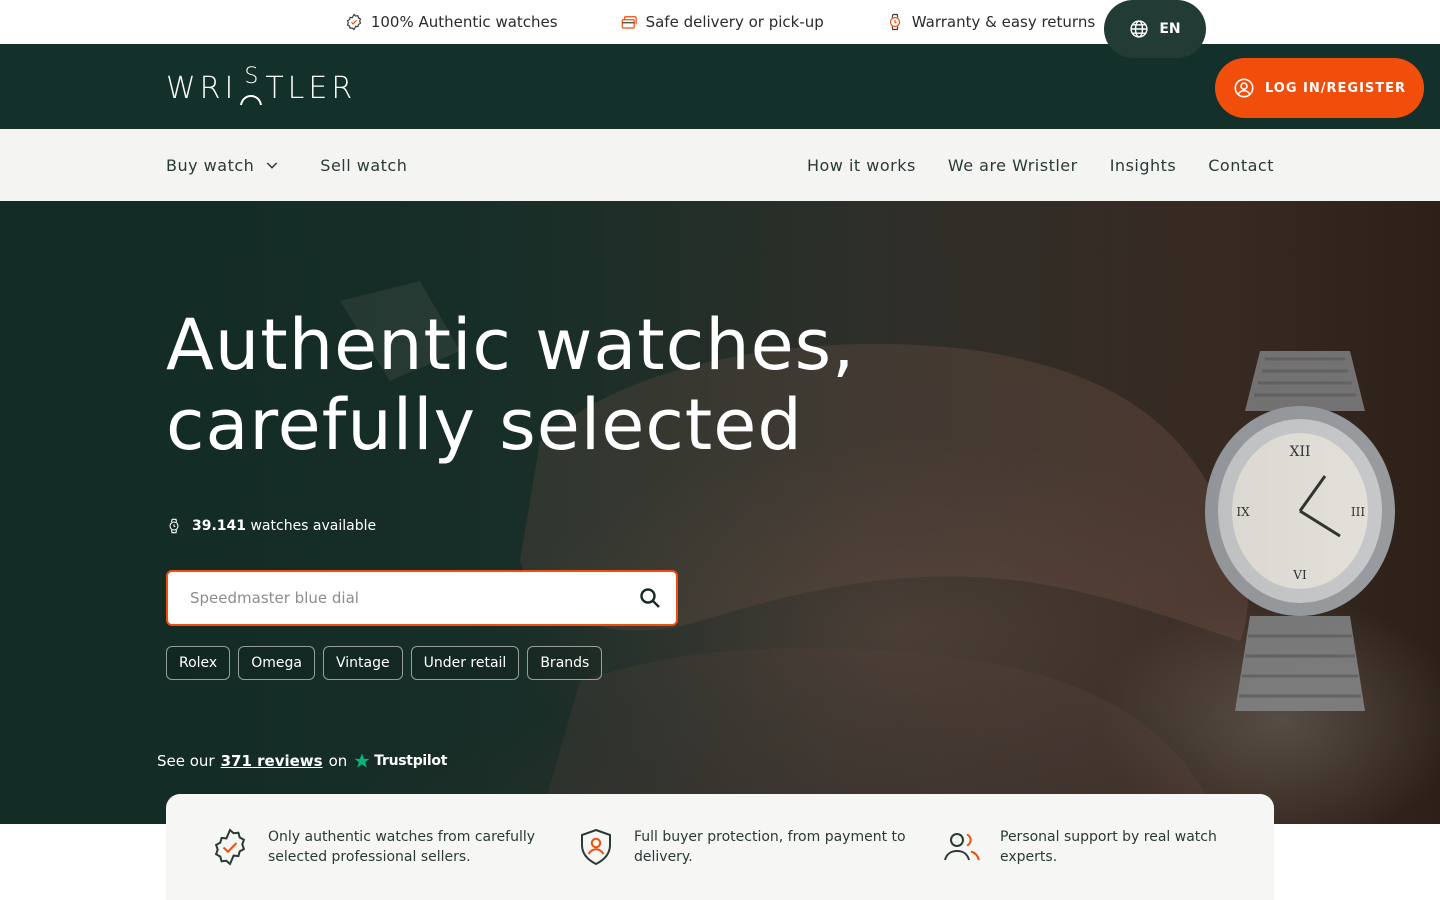 This screenshot has height=900, width=1440. Describe the element at coordinates (272, 761) in the screenshot. I see `reviews-link: 371 reviews` at that location.